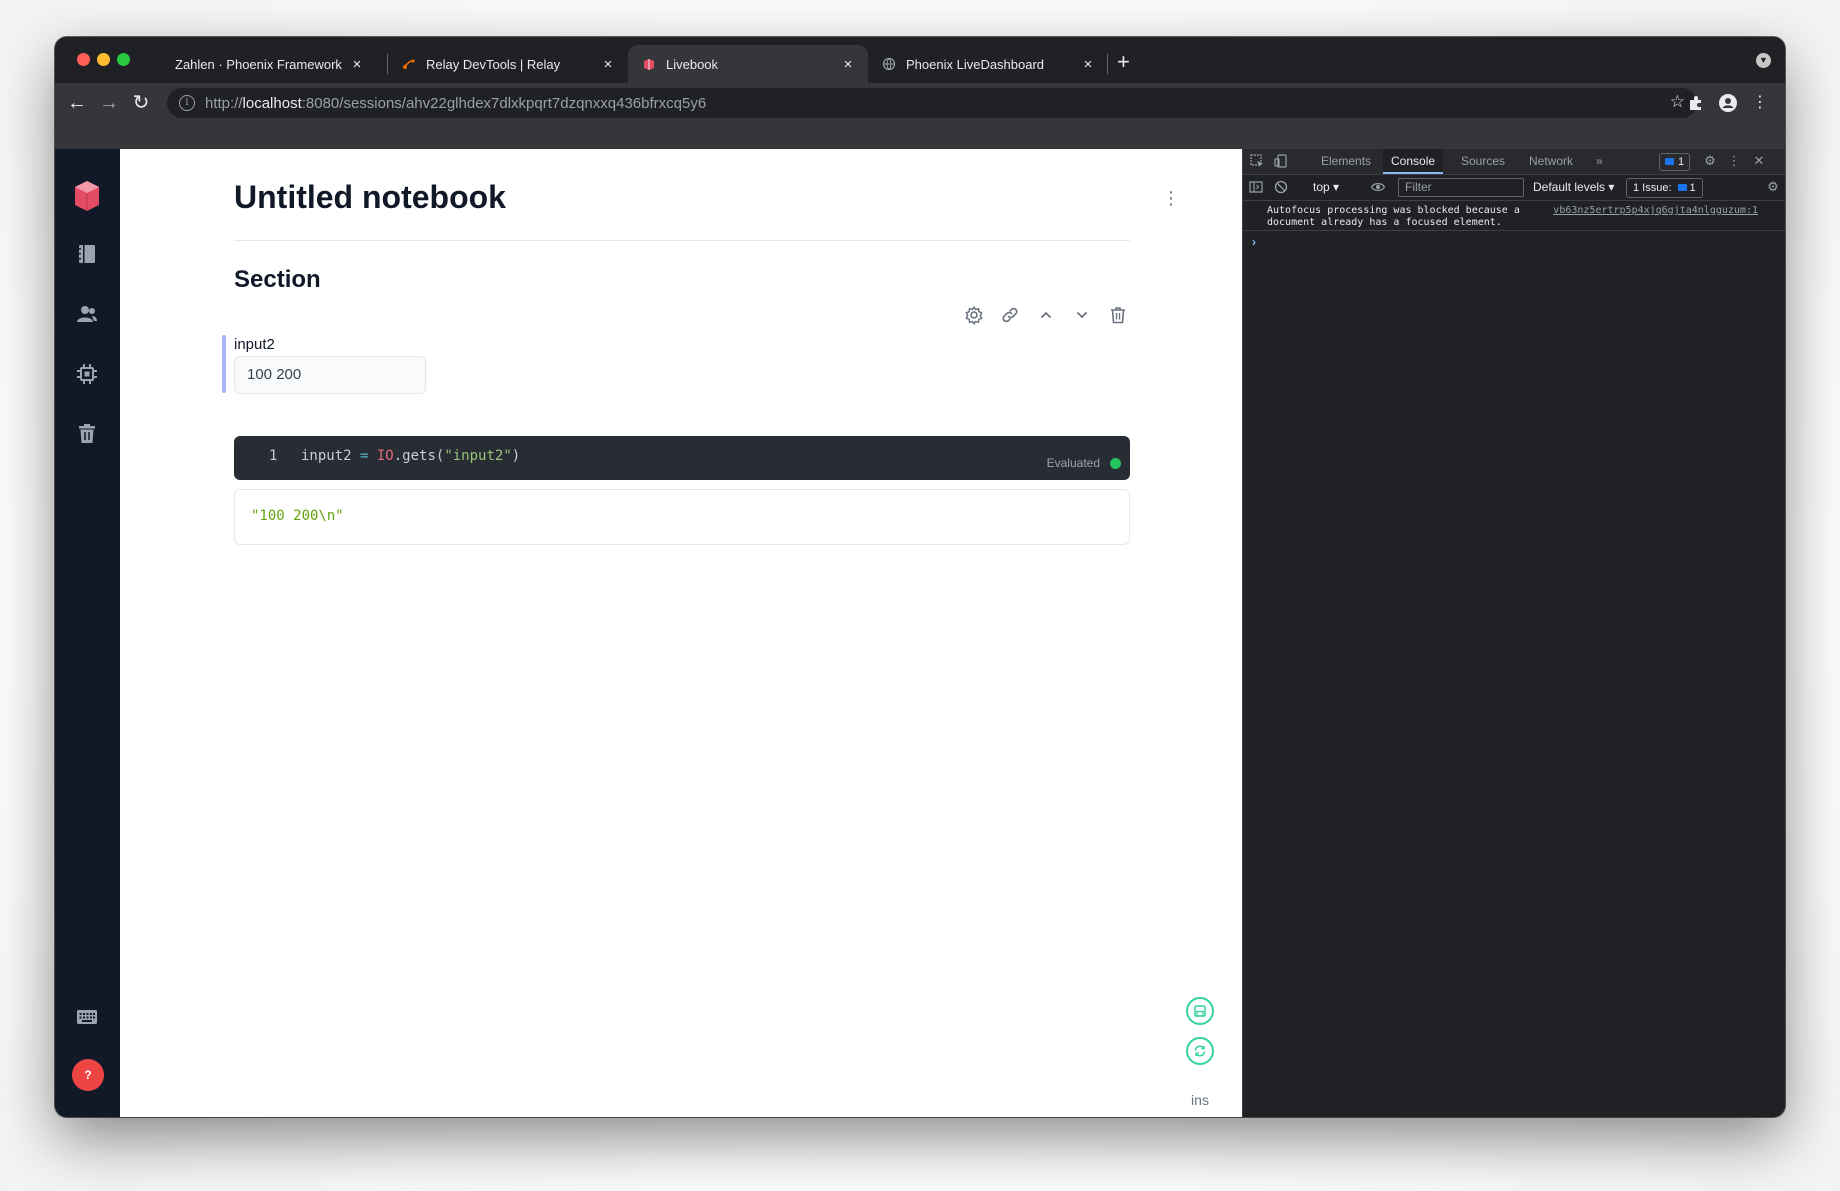 The width and height of the screenshot is (1840, 1191). What do you see at coordinates (1010, 315) in the screenshot?
I see `cell-link-icon` at bounding box center [1010, 315].